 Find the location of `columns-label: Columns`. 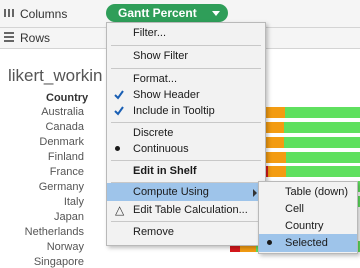

columns-label: Columns is located at coordinates (44, 14).